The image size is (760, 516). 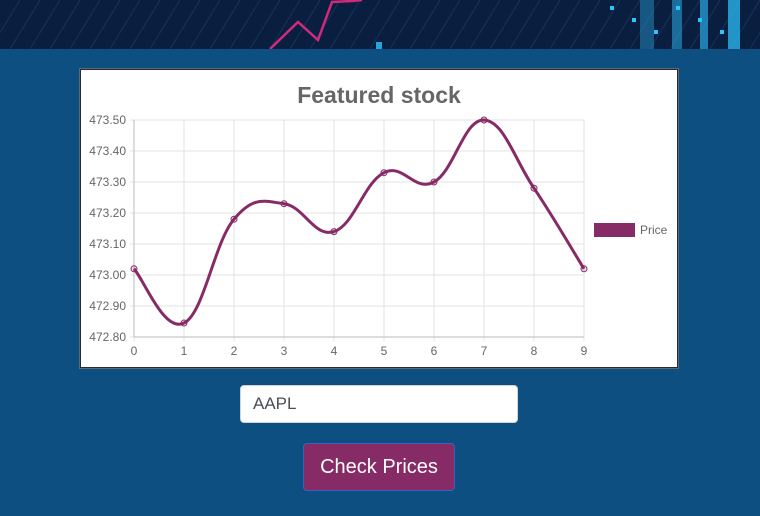 I want to click on banner-graphic, so click(x=380, y=24).